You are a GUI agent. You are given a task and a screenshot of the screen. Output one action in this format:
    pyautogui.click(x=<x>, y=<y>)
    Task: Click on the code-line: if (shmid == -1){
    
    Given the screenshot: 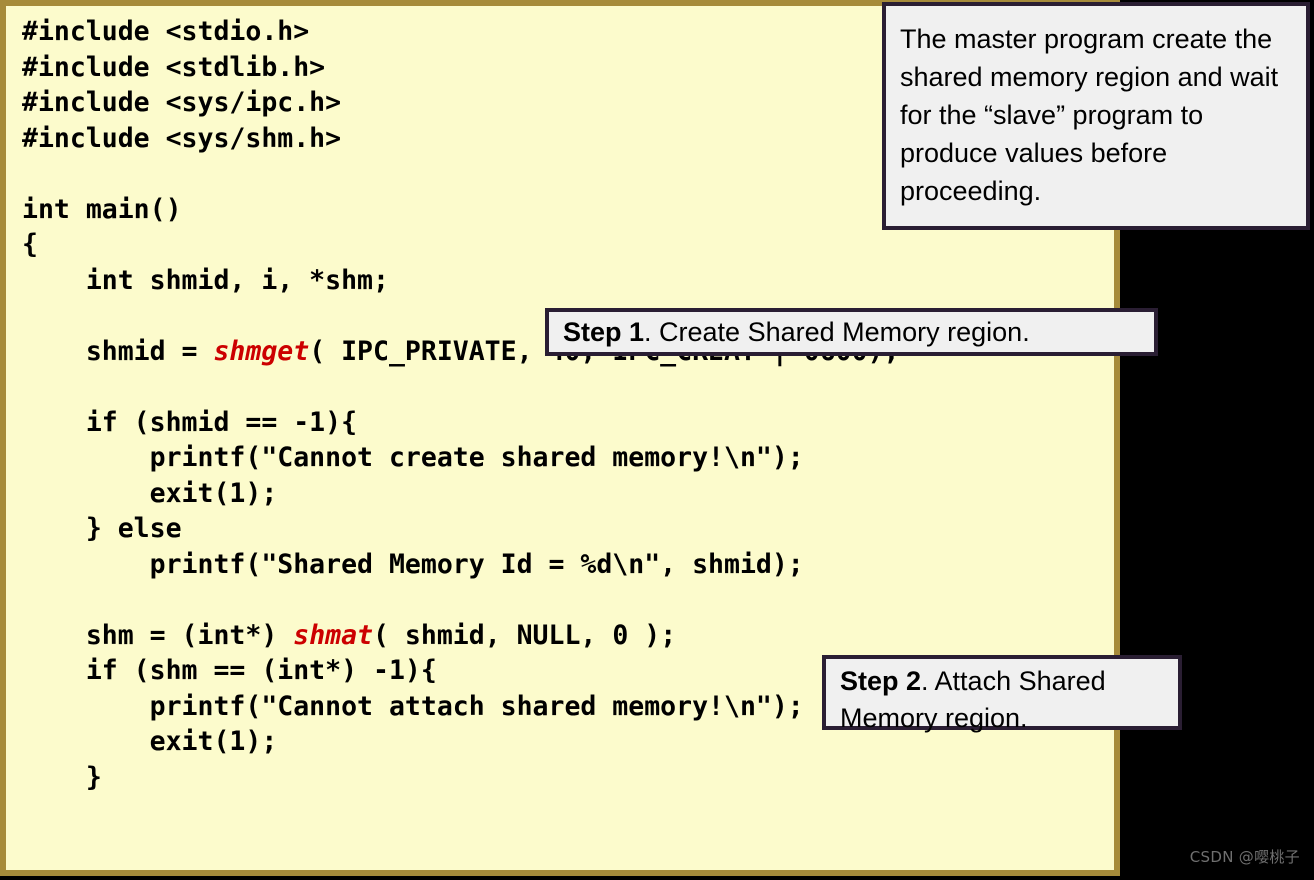 What is the action you would take?
    pyautogui.click(x=190, y=422)
    